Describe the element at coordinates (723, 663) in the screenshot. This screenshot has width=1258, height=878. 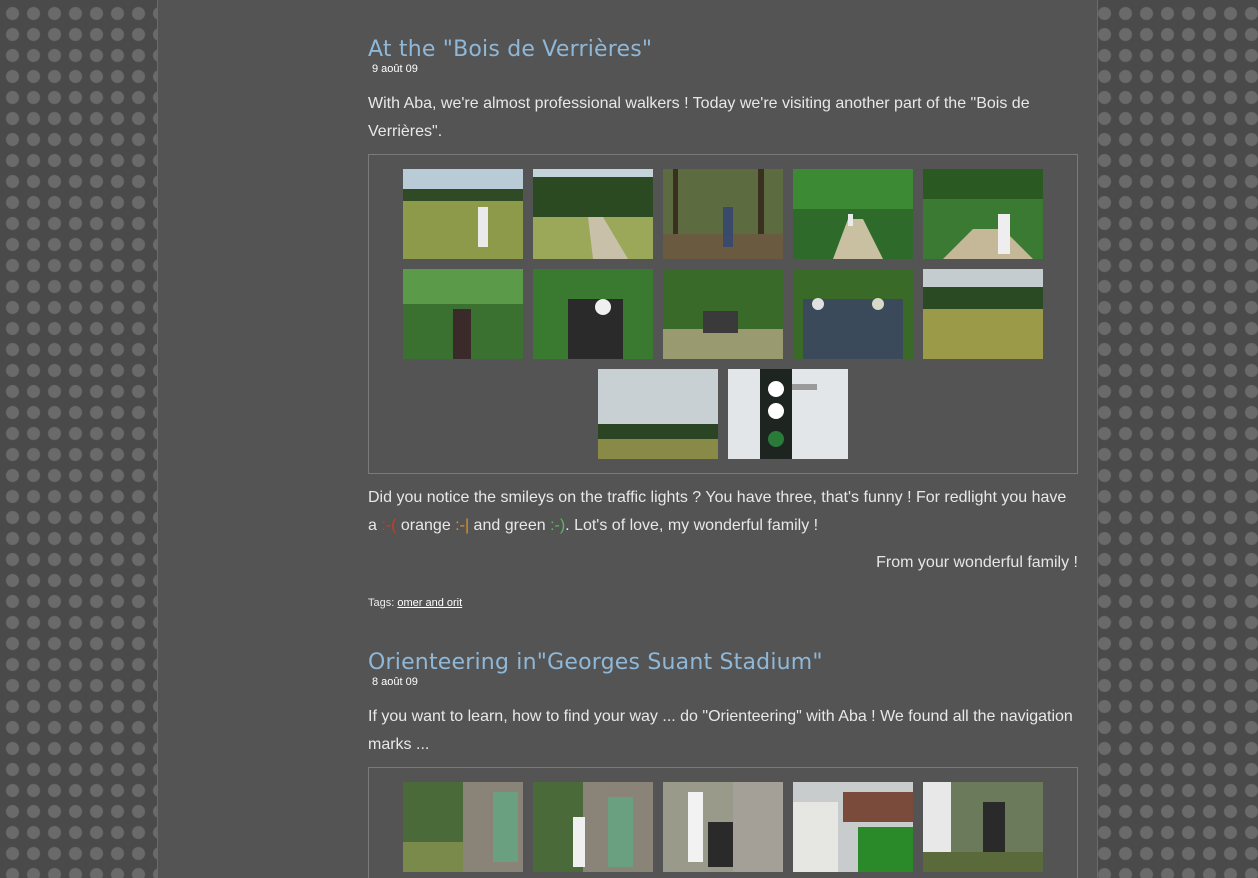
I see `post-title: Orienteering in"Georges Suant Stadium"` at that location.